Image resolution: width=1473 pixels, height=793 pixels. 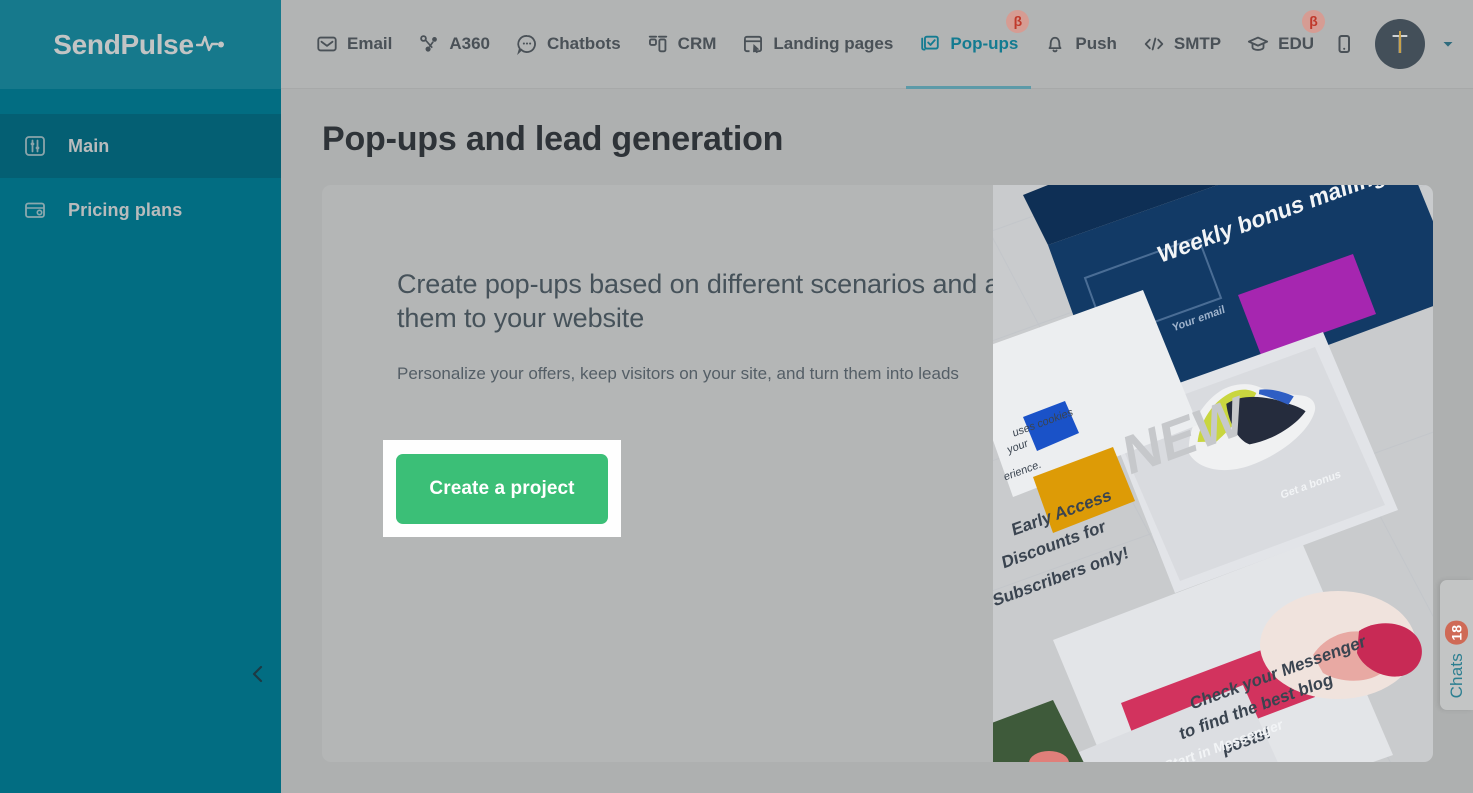 I want to click on sendpulse-logo: SendPulse, so click(x=140, y=45).